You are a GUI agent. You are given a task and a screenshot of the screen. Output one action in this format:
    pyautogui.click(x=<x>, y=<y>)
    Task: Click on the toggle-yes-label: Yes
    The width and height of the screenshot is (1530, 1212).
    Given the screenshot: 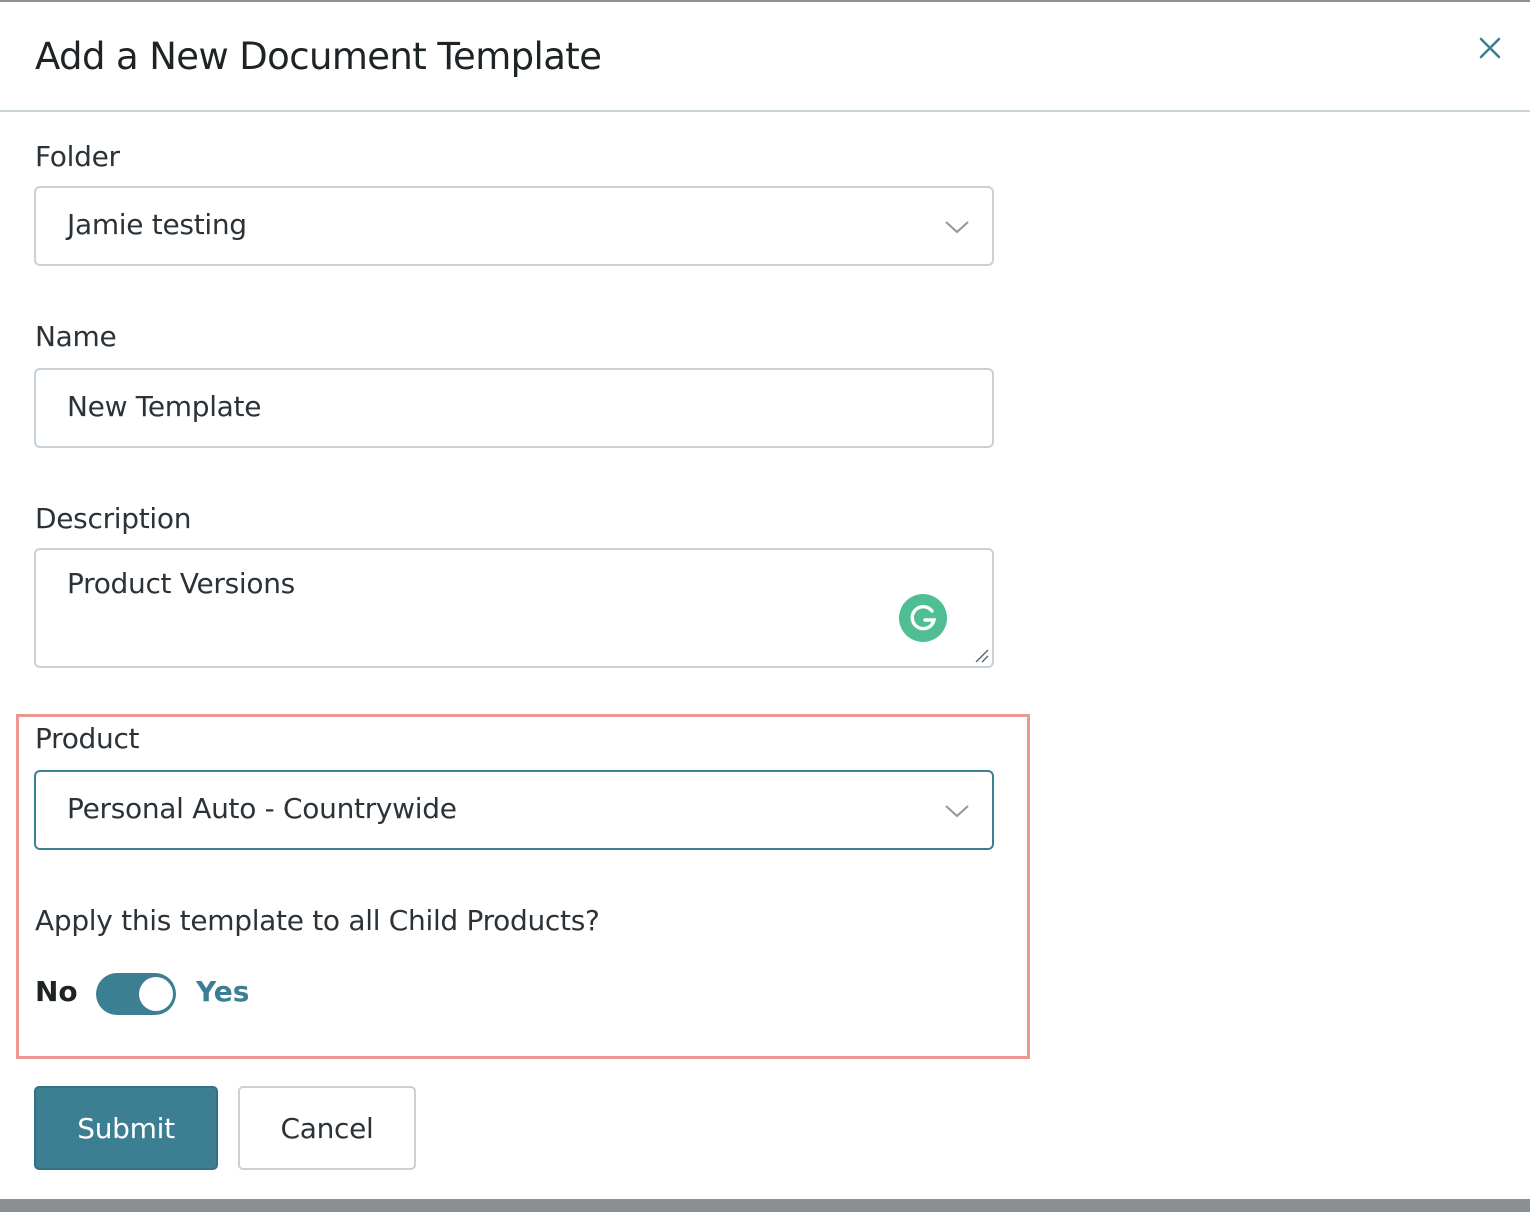 What is the action you would take?
    pyautogui.click(x=223, y=991)
    